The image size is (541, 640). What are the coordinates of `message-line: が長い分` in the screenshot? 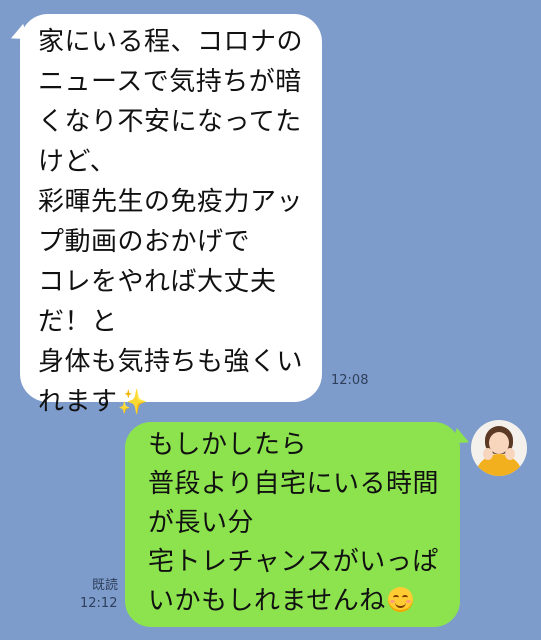 It's located at (201, 523).